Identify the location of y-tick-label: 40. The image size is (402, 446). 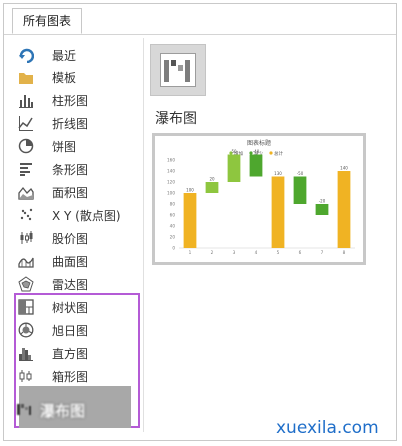
(173, 226).